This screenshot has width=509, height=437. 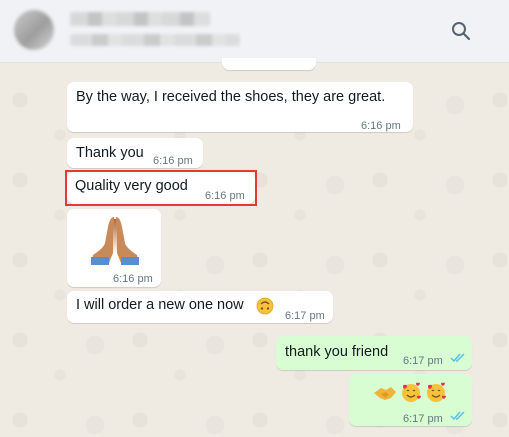 I want to click on upside-down-face-emoji, so click(x=265, y=306).